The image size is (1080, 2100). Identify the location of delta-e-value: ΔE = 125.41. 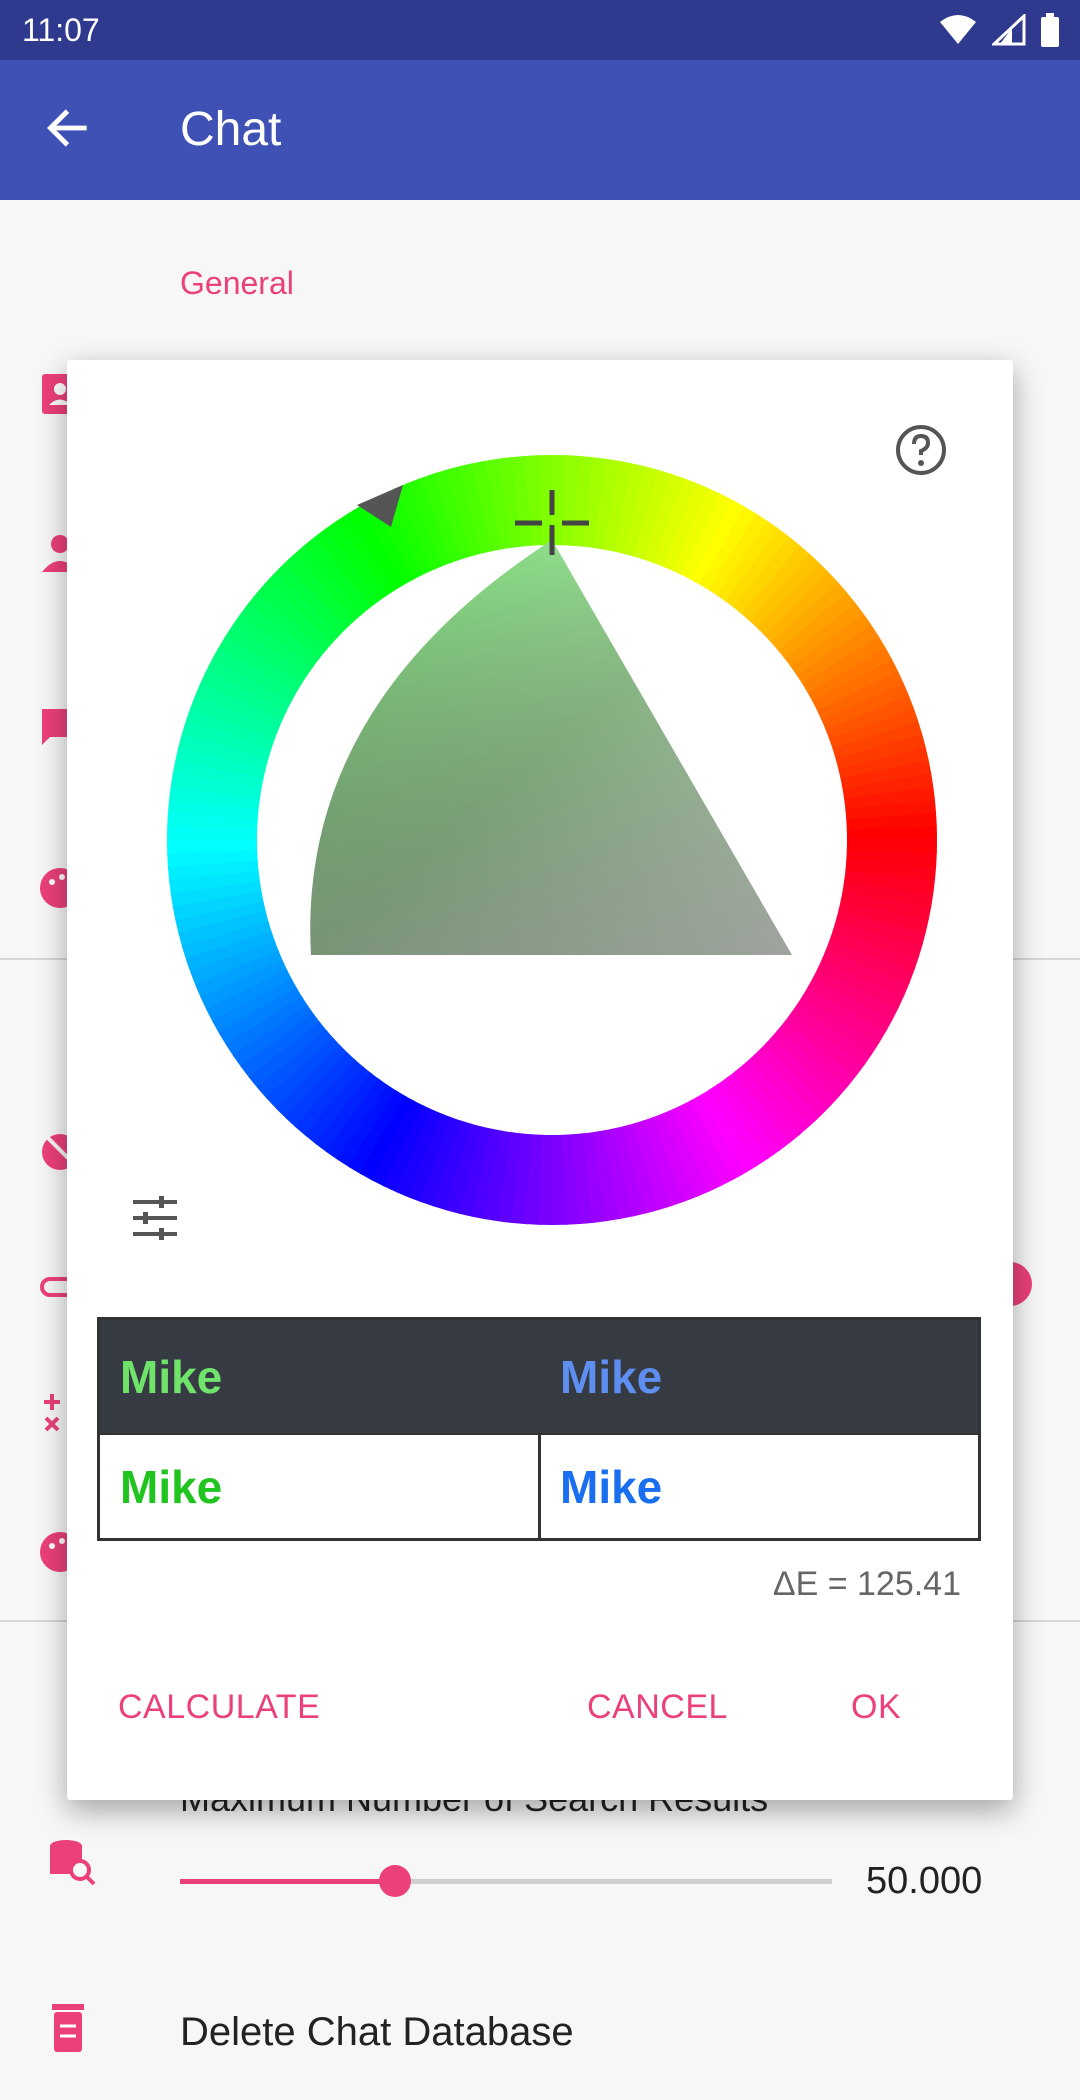
(866, 1584).